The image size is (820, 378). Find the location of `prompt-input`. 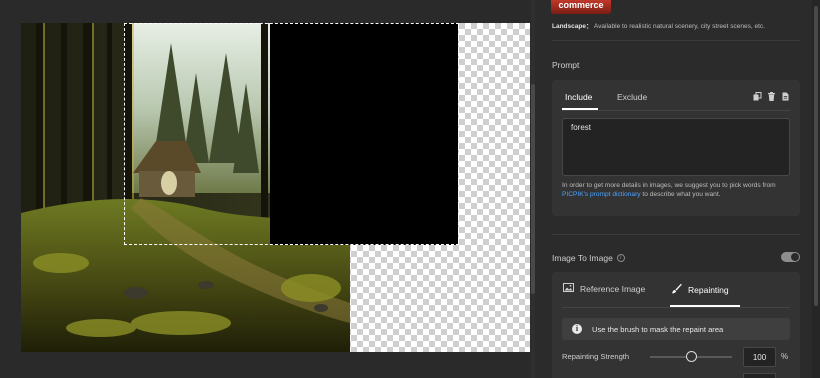

prompt-input is located at coordinates (676, 147).